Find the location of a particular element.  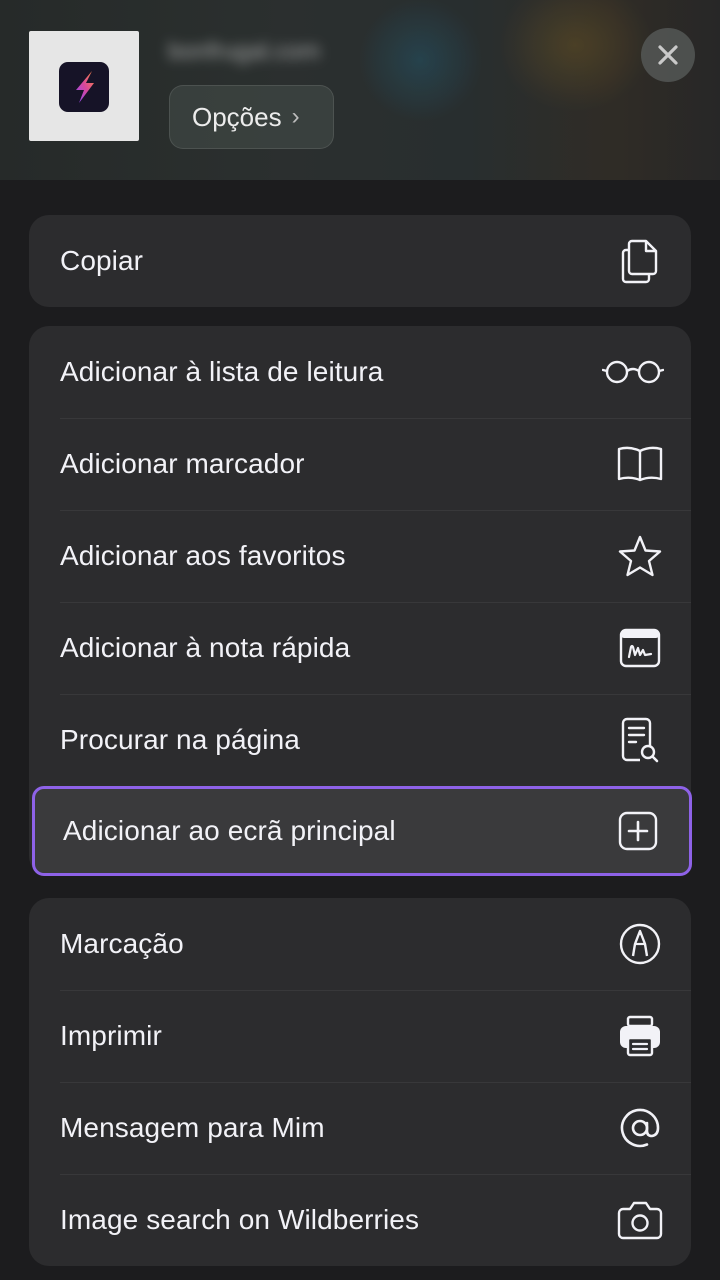

menu-item-add-favorites: Adicionar aos favoritos is located at coordinates (360, 556).